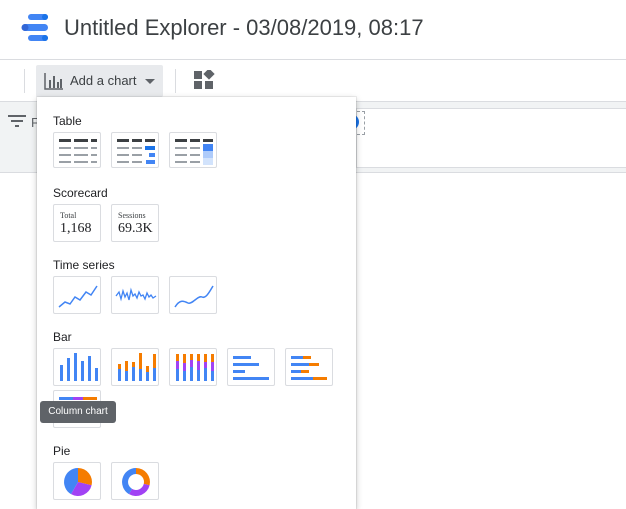 The height and width of the screenshot is (509, 626). Describe the element at coordinates (491, 138) in the screenshot. I see `canvas-chart-card` at that location.